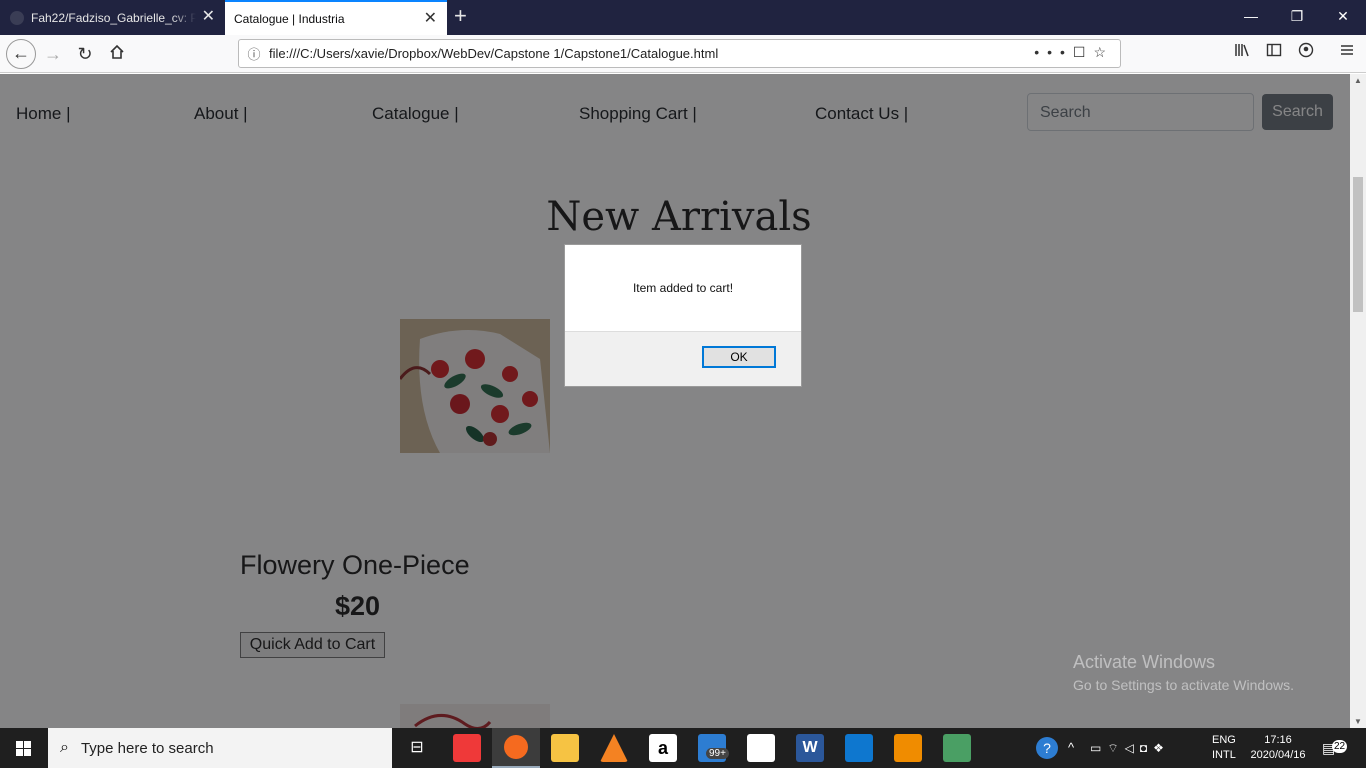  What do you see at coordinates (1144, 662) in the screenshot?
I see `watermark-title: Activate Windows` at bounding box center [1144, 662].